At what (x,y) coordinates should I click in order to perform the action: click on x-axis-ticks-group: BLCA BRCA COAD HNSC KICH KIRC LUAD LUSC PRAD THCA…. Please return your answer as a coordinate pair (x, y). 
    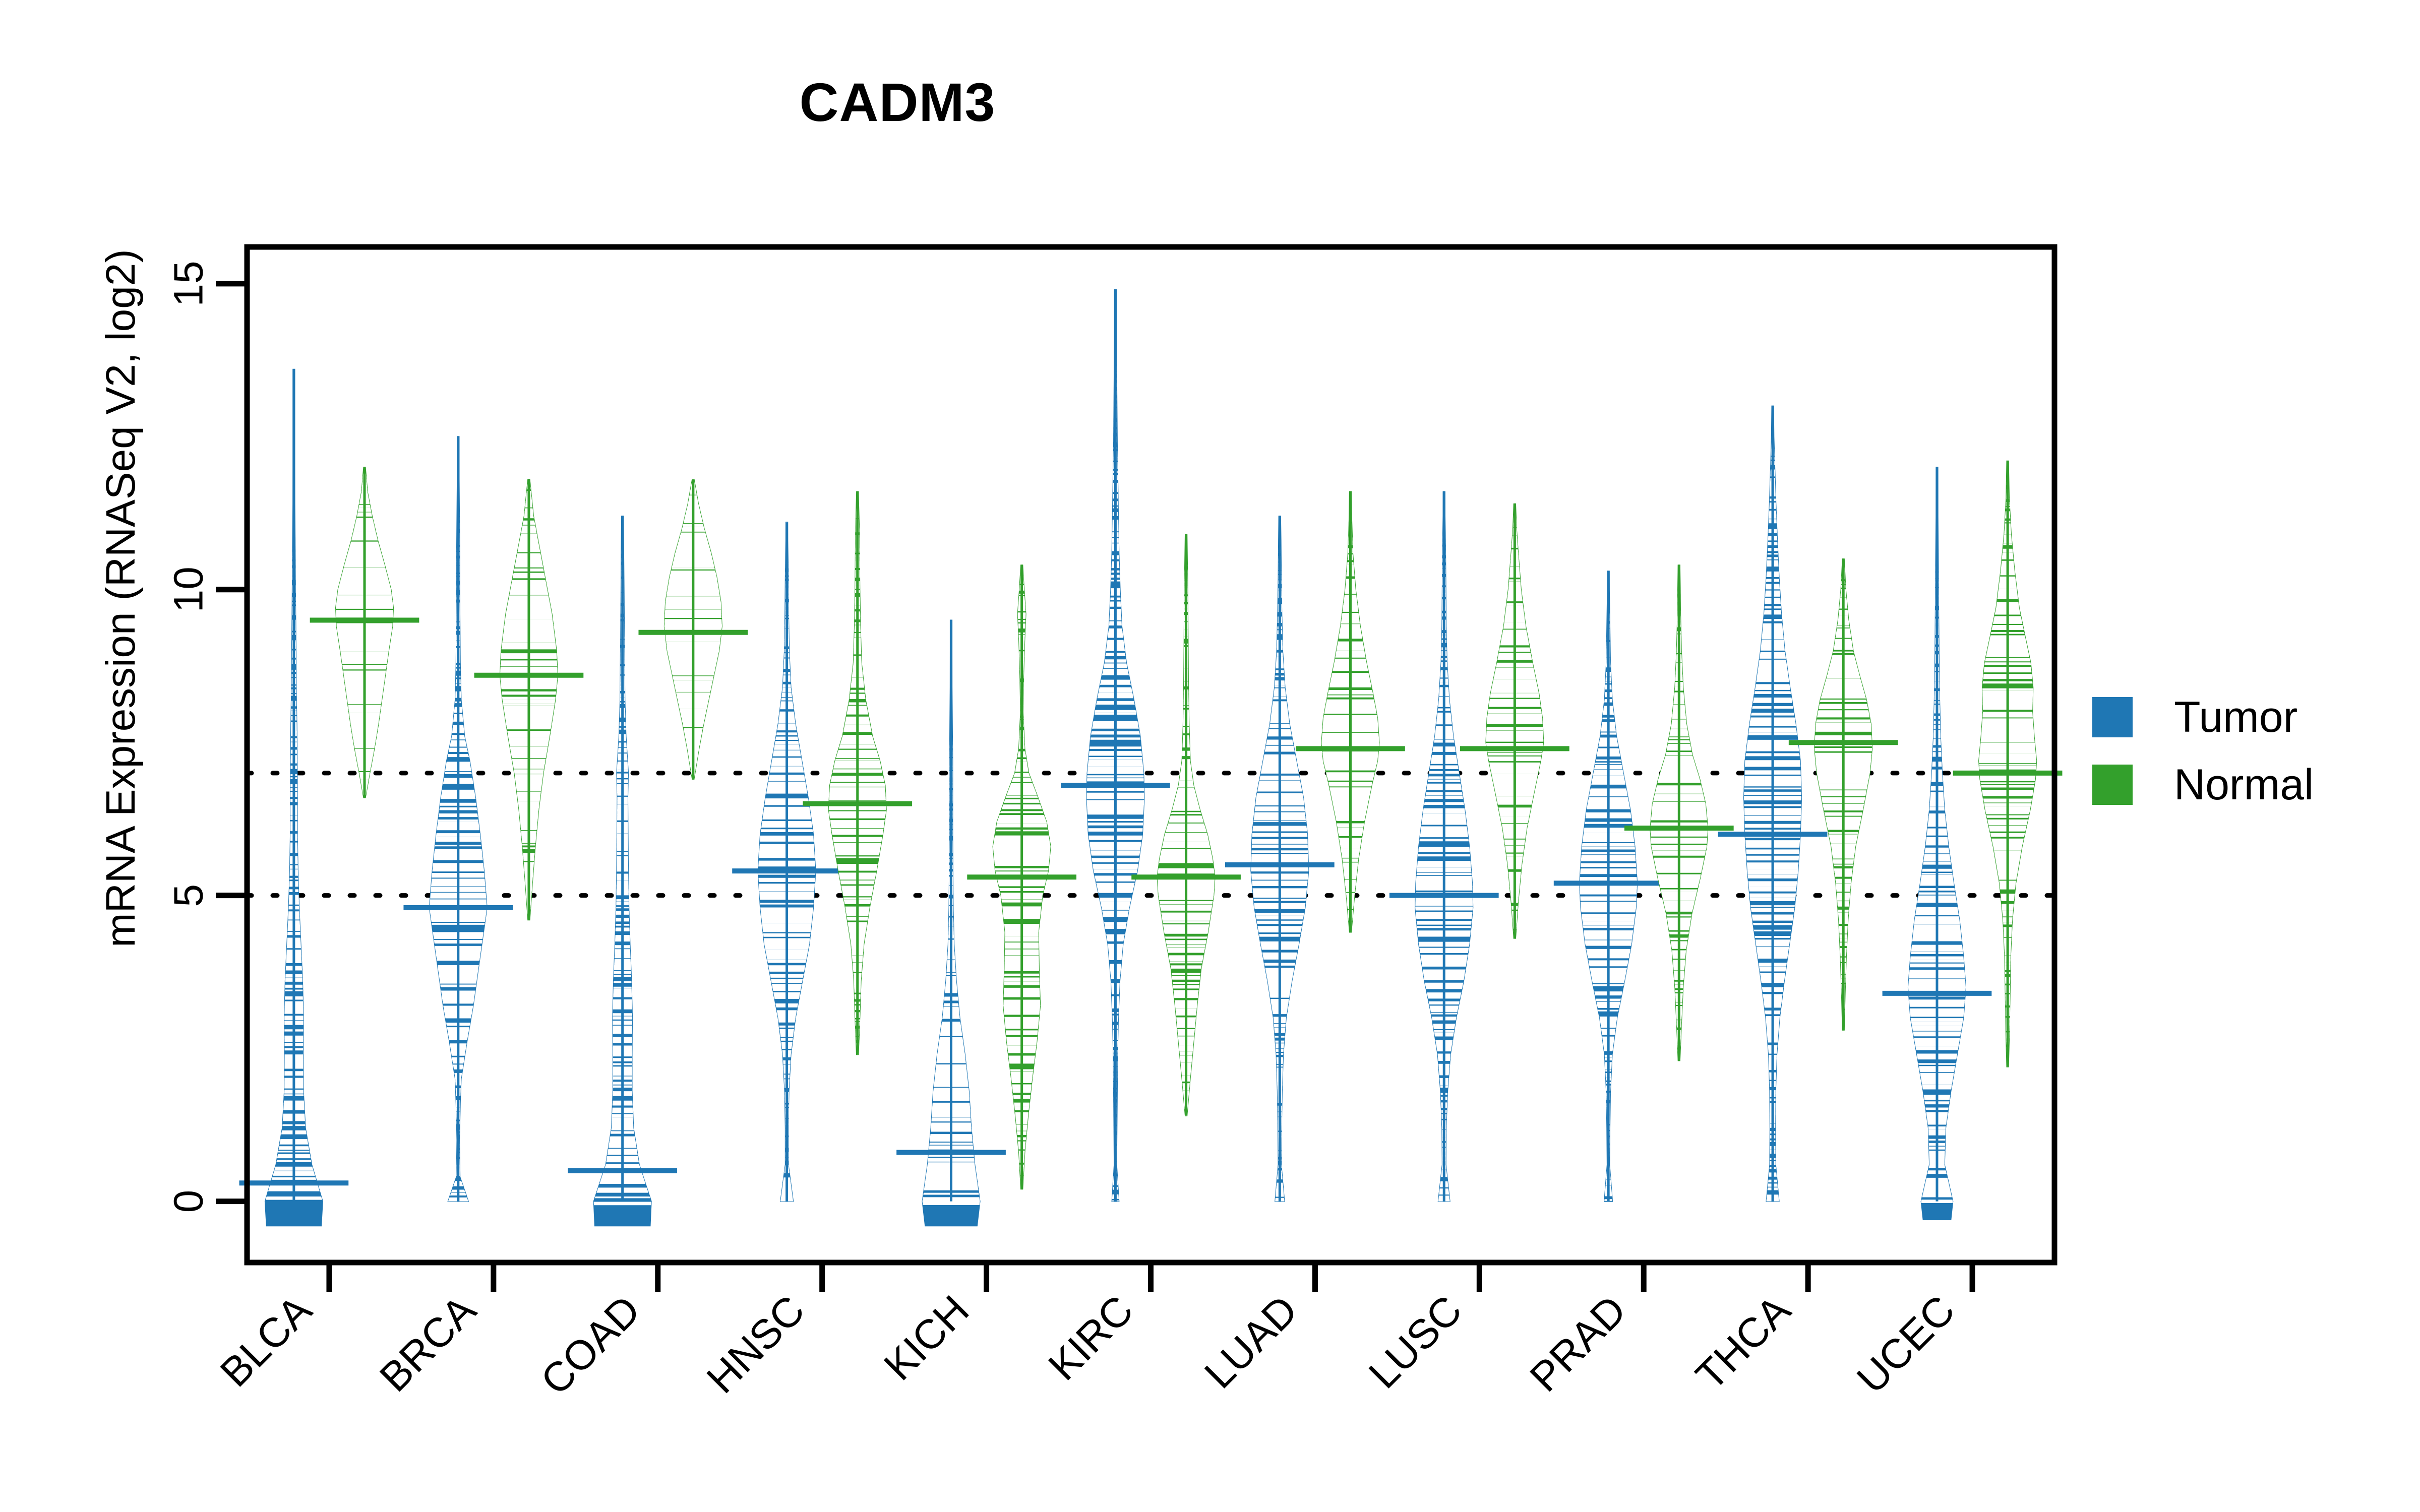
    Looking at the image, I should click on (1093, 1333).